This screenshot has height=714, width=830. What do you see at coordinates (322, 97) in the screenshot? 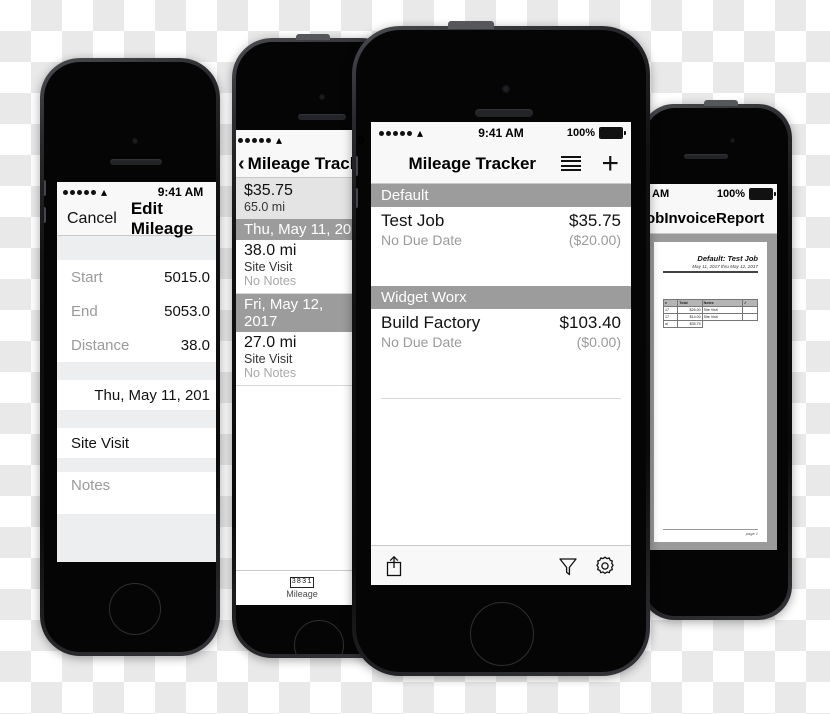
I see `phone2-front-camera` at bounding box center [322, 97].